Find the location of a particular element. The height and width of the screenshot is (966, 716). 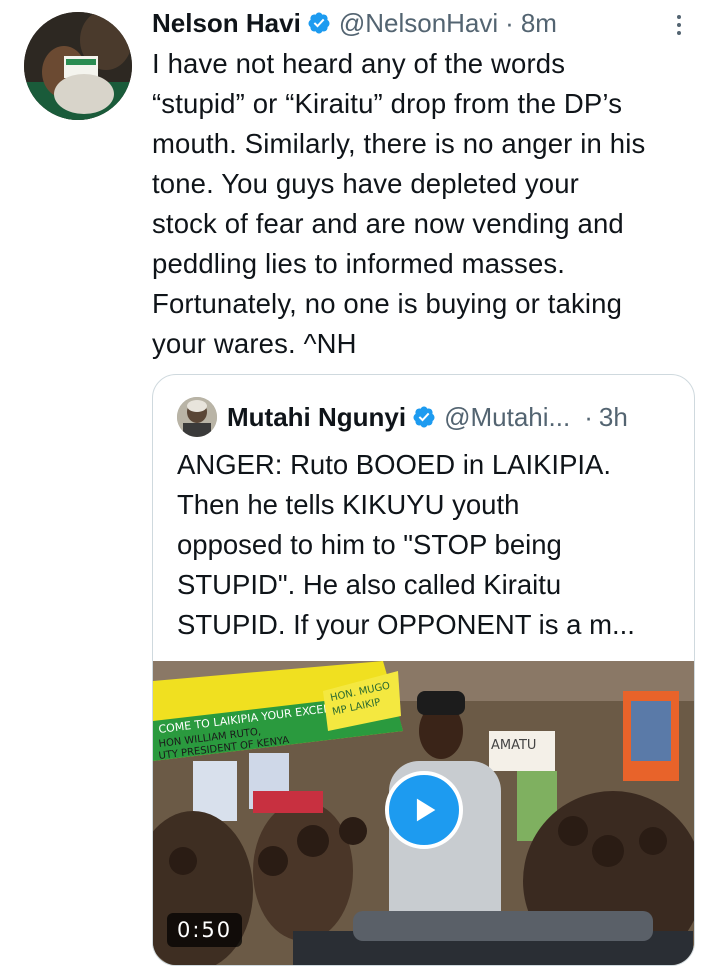

quoted-text-line: STUPID". He also called Kiraitu is located at coordinates (369, 584).